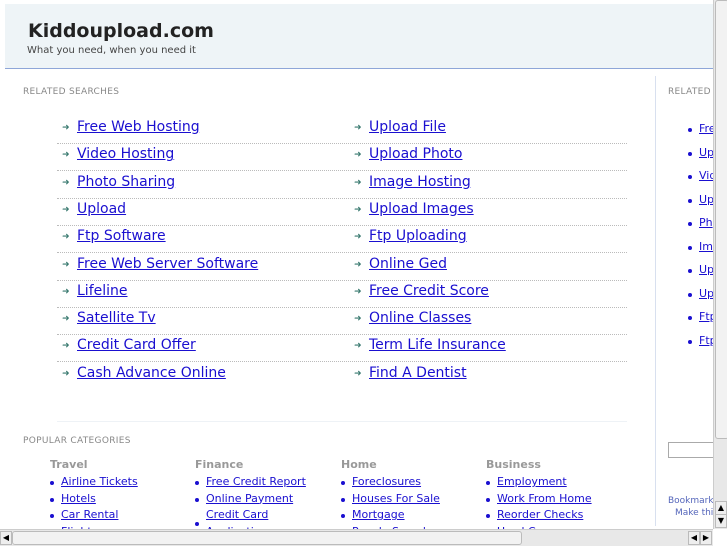 This screenshot has height=546, width=727. What do you see at coordinates (689, 92) in the screenshot?
I see `sidebar-heading: RELATED` at bounding box center [689, 92].